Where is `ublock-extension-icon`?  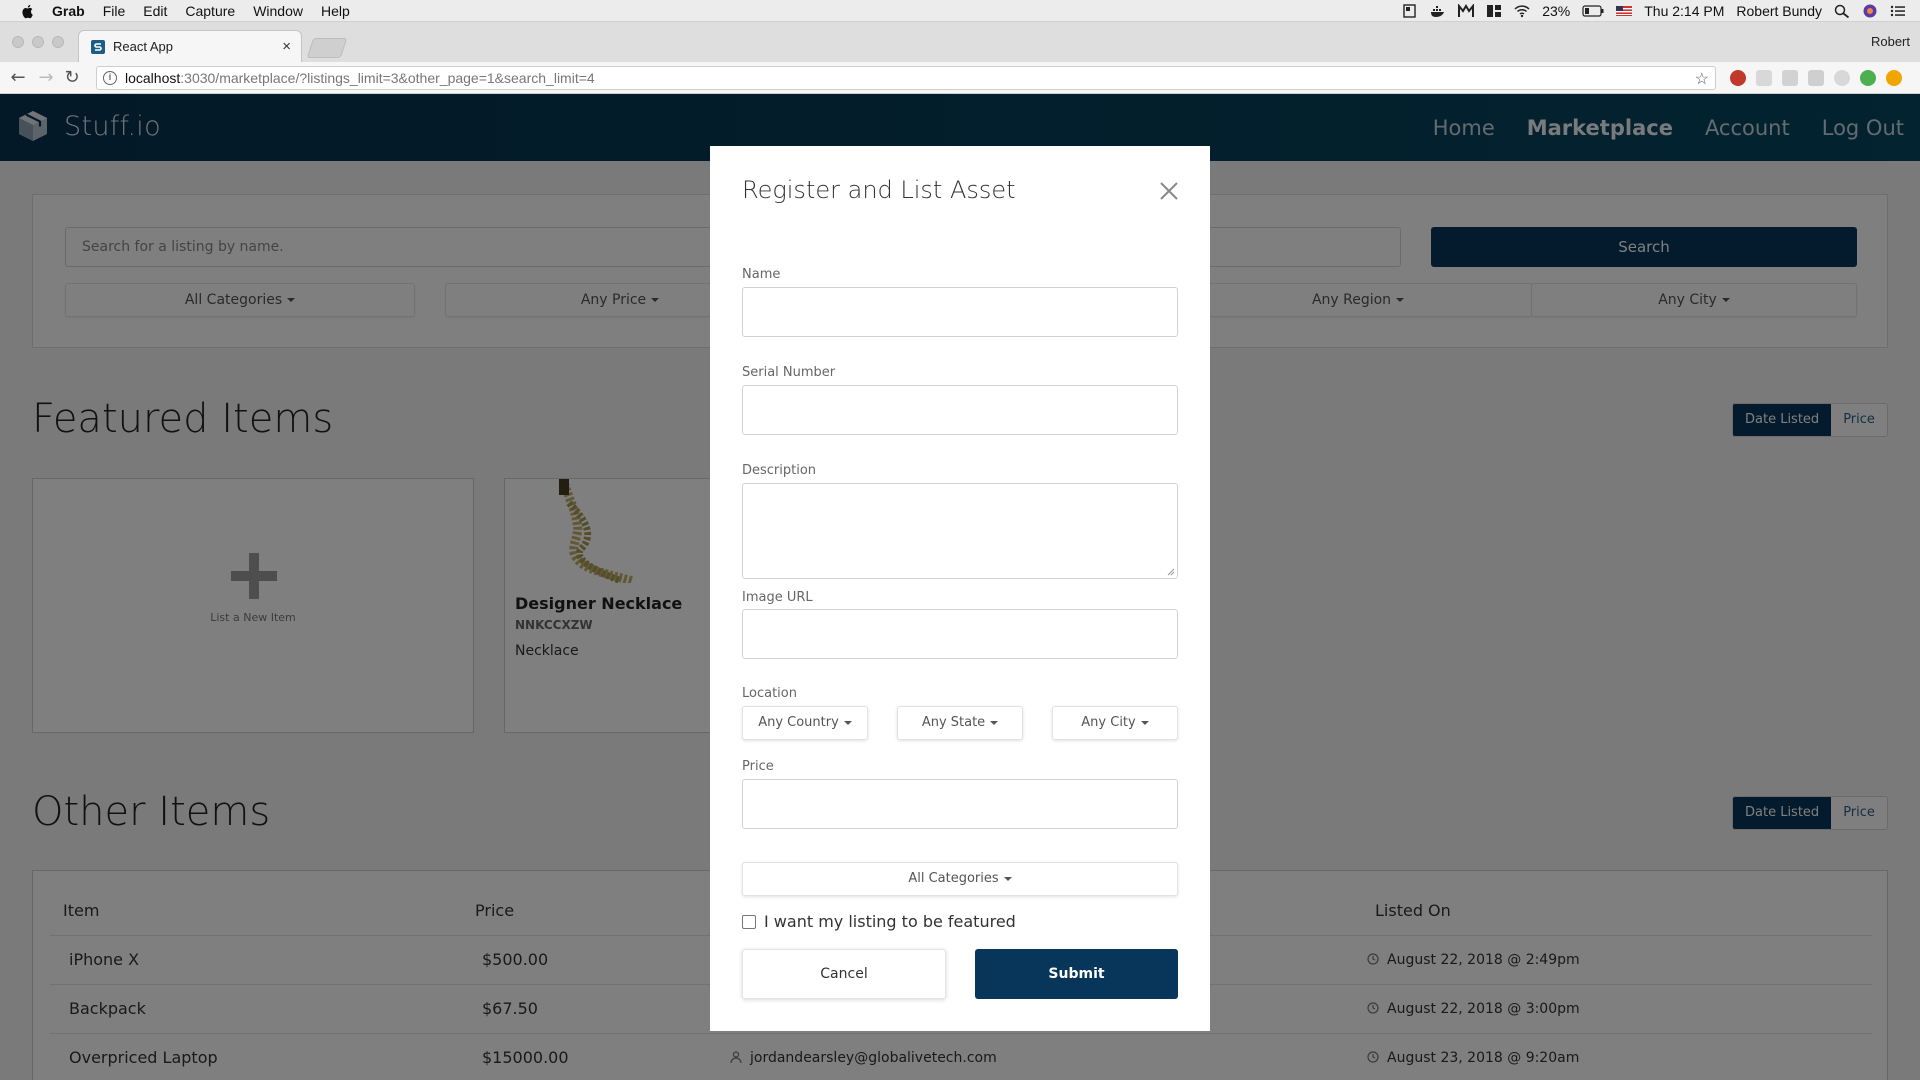
ublock-extension-icon is located at coordinates (1738, 78).